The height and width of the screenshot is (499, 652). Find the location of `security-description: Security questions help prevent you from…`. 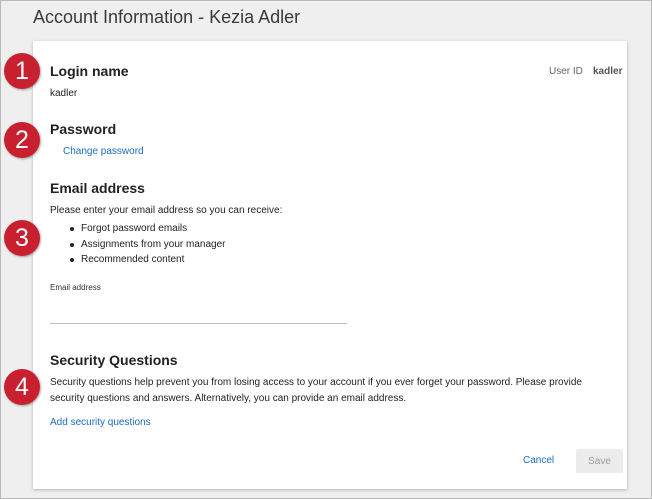

security-description: Security questions help prevent you from… is located at coordinates (316, 390).